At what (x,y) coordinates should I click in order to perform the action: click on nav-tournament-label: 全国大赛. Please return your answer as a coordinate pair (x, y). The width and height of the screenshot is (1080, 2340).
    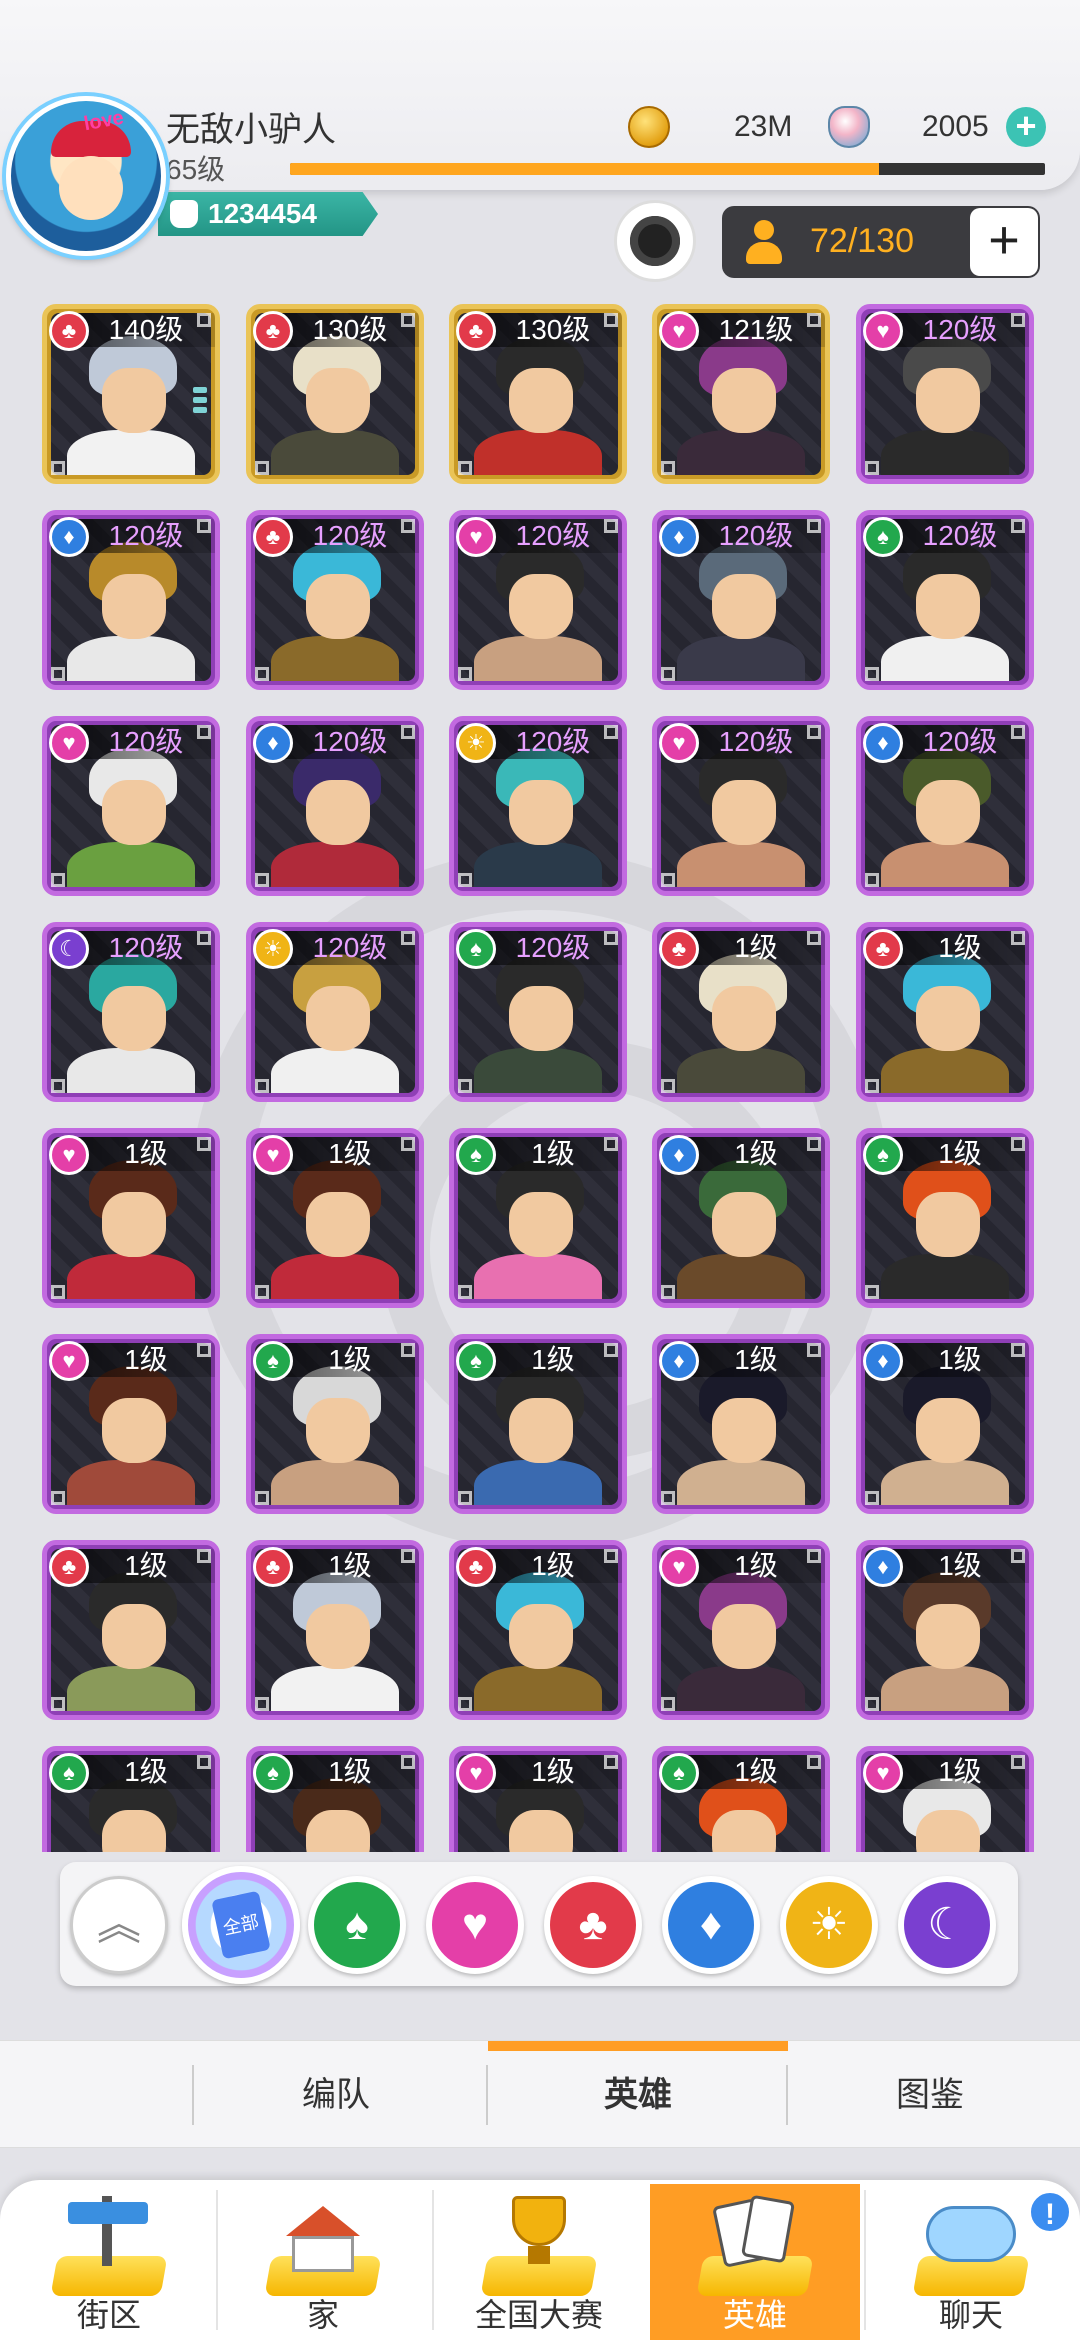
    Looking at the image, I should click on (538, 2315).